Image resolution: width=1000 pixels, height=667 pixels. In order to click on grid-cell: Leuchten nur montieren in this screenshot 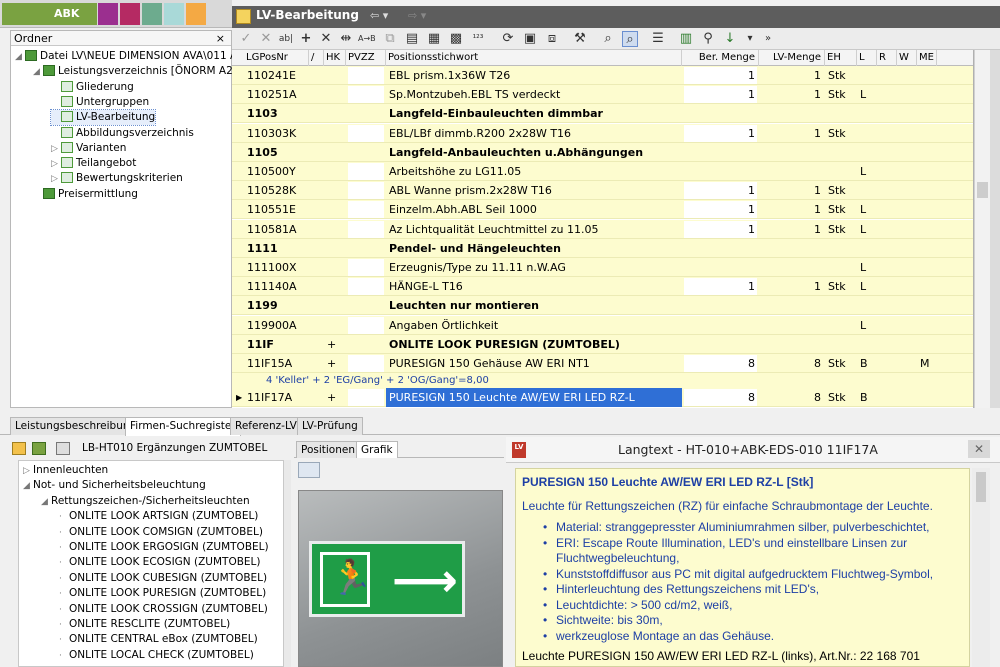, I will do `click(534, 305)`.